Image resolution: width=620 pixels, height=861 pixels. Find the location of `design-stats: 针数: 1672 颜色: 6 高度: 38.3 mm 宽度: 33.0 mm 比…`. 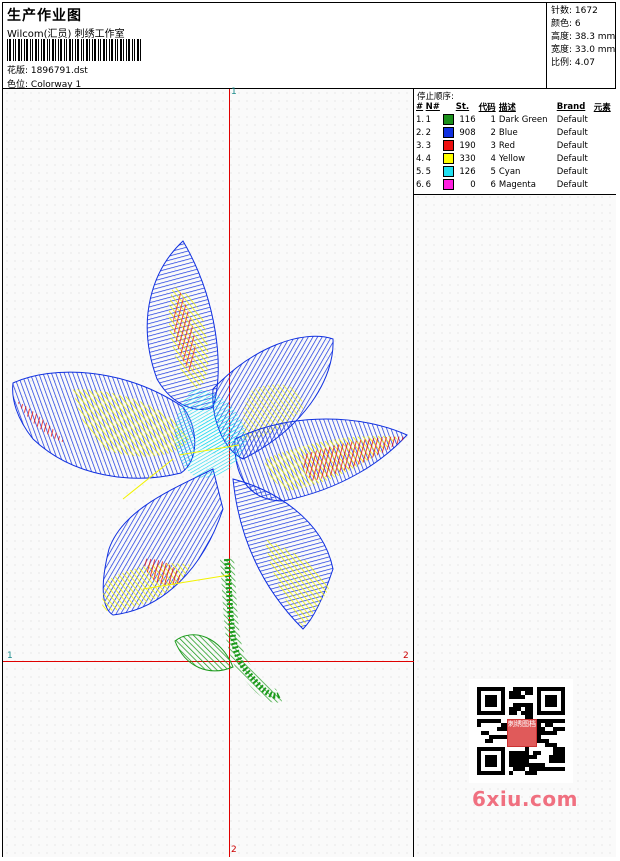

design-stats: 针数: 1672 颜色: 6 高度: 38.3 mm 宽度: 33.0 mm 比… is located at coordinates (580, 46).